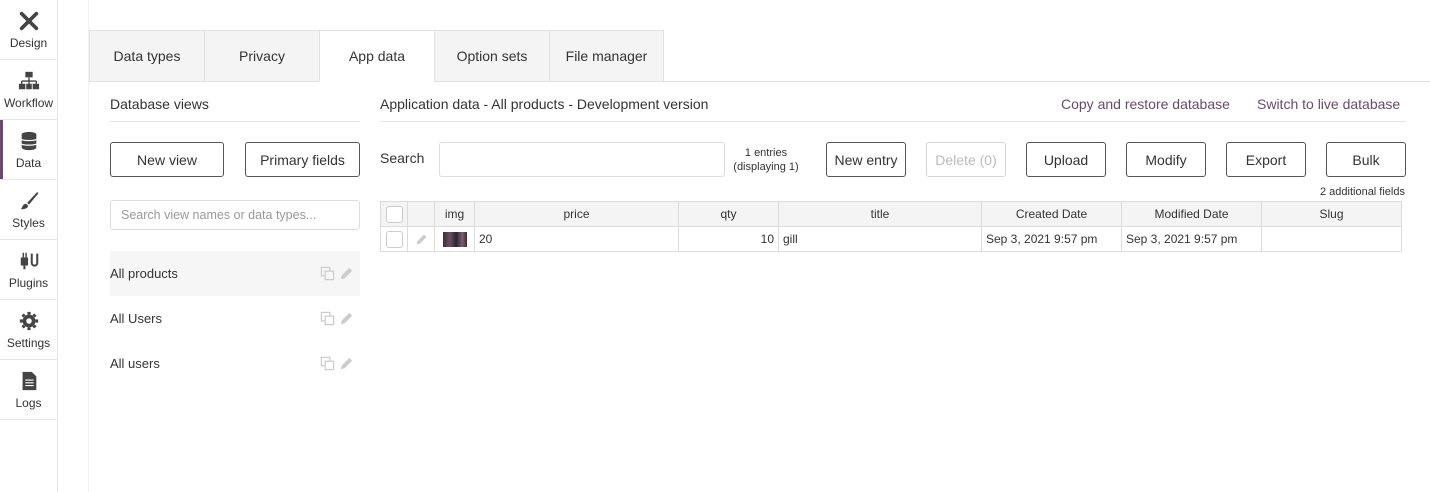 This screenshot has width=1430, height=492. Describe the element at coordinates (1328, 104) in the screenshot. I see `switch-live-database-link: Switch to live database` at that location.